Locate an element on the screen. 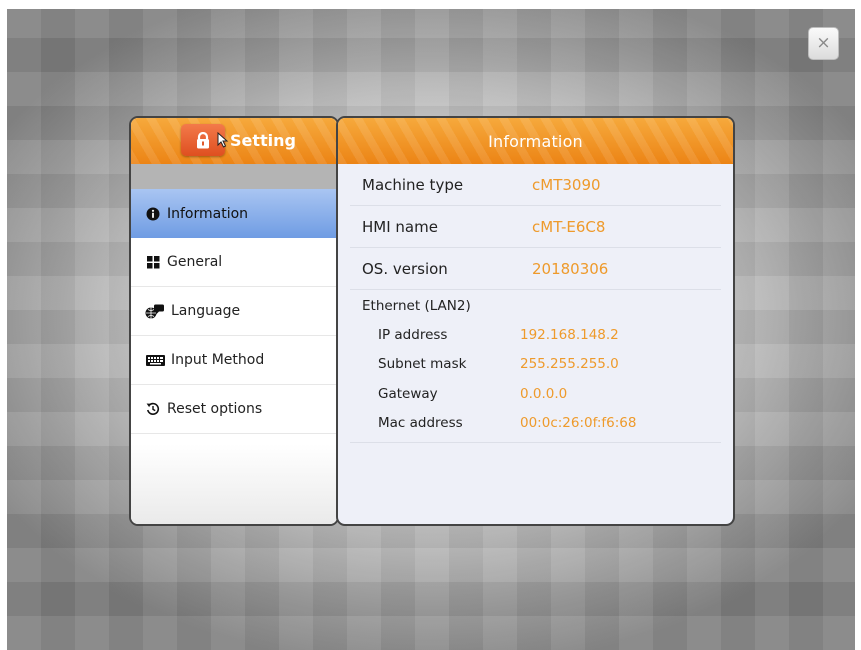  info-value: 00:0c:26:0f:f6:68 is located at coordinates (578, 423).